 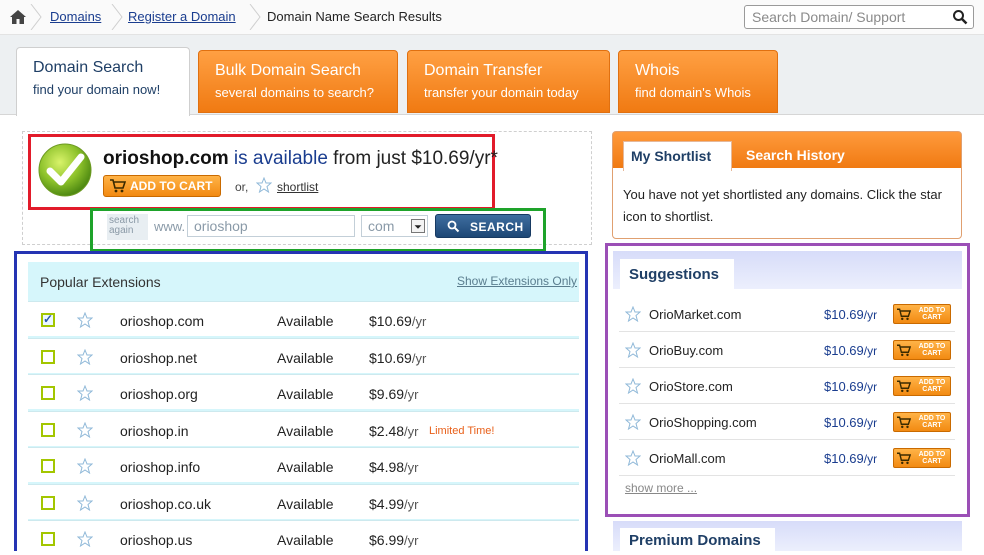 What do you see at coordinates (305, 321) in the screenshot?
I see `row-status: Available` at bounding box center [305, 321].